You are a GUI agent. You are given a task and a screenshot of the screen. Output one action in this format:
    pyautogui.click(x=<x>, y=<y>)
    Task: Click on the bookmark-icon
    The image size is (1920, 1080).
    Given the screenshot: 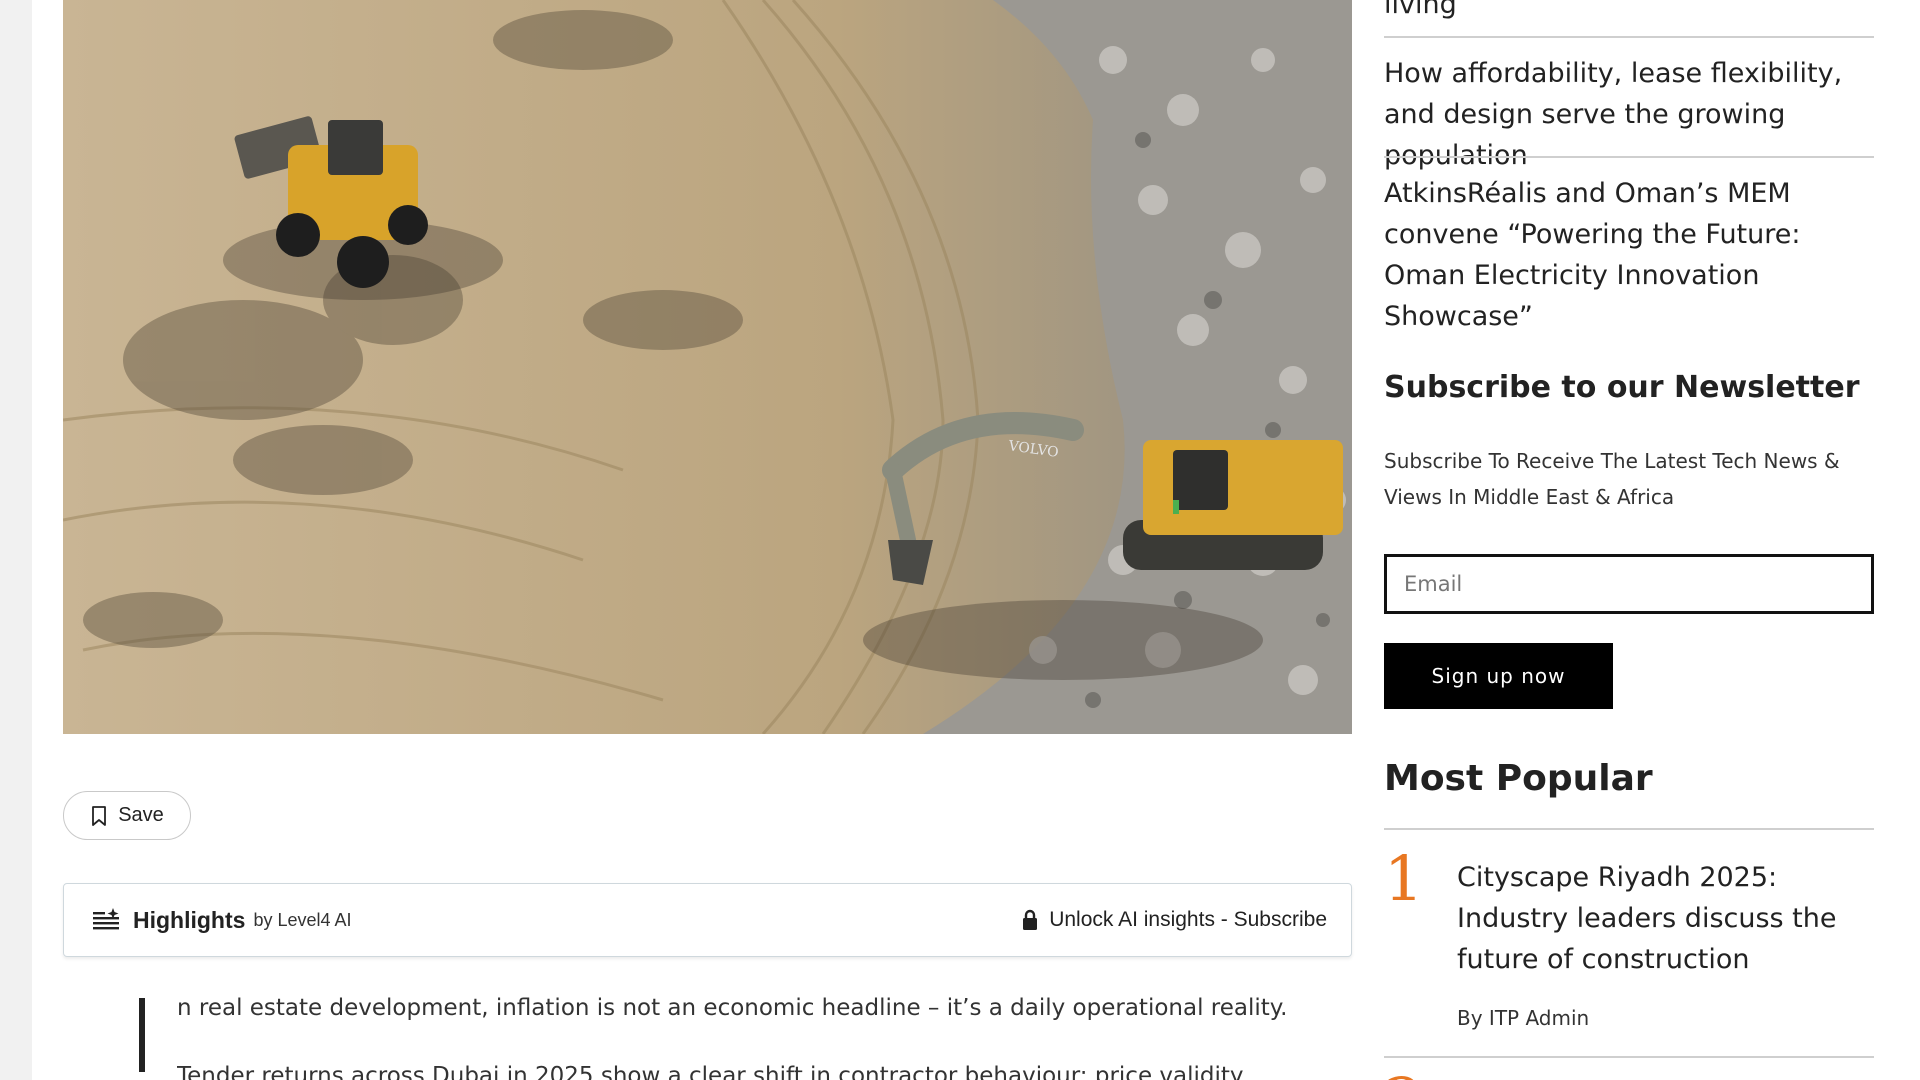 What is the action you would take?
    pyautogui.click(x=99, y=815)
    